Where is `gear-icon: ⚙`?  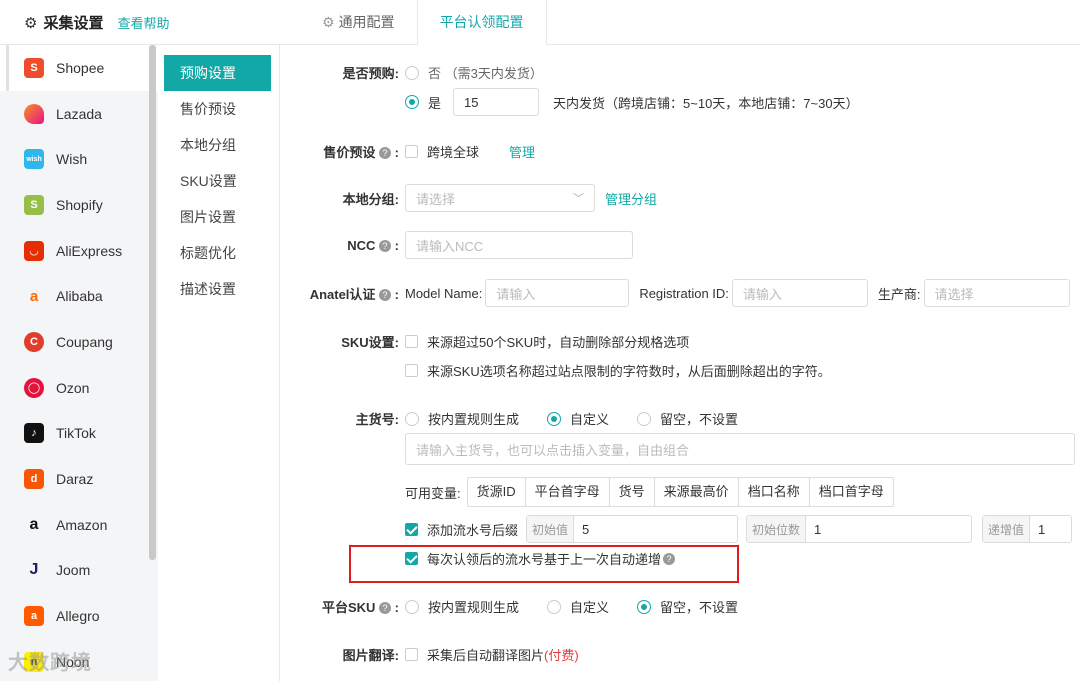 gear-icon: ⚙ is located at coordinates (31, 23).